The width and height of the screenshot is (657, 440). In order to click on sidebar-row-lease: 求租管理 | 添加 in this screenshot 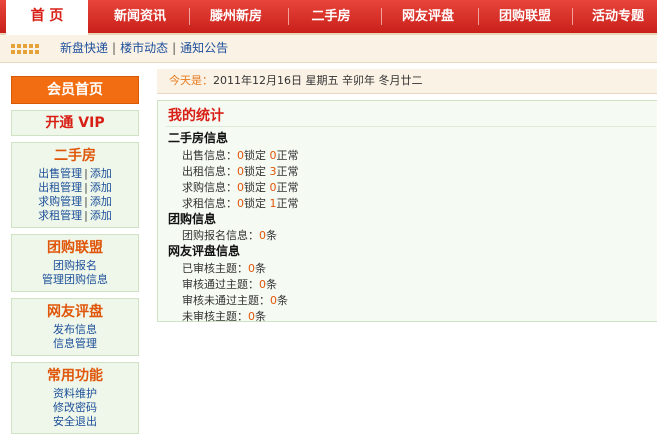, I will do `click(75, 216)`.